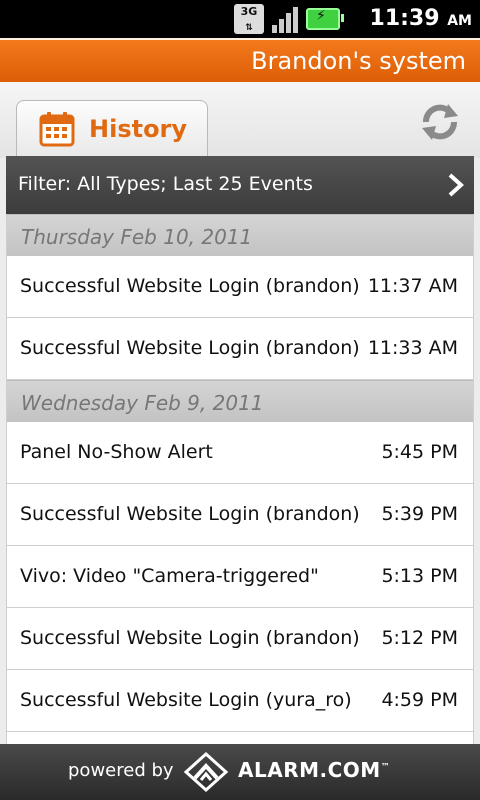 Image resolution: width=480 pixels, height=800 pixels. What do you see at coordinates (440, 122) in the screenshot?
I see `refresh-icon` at bounding box center [440, 122].